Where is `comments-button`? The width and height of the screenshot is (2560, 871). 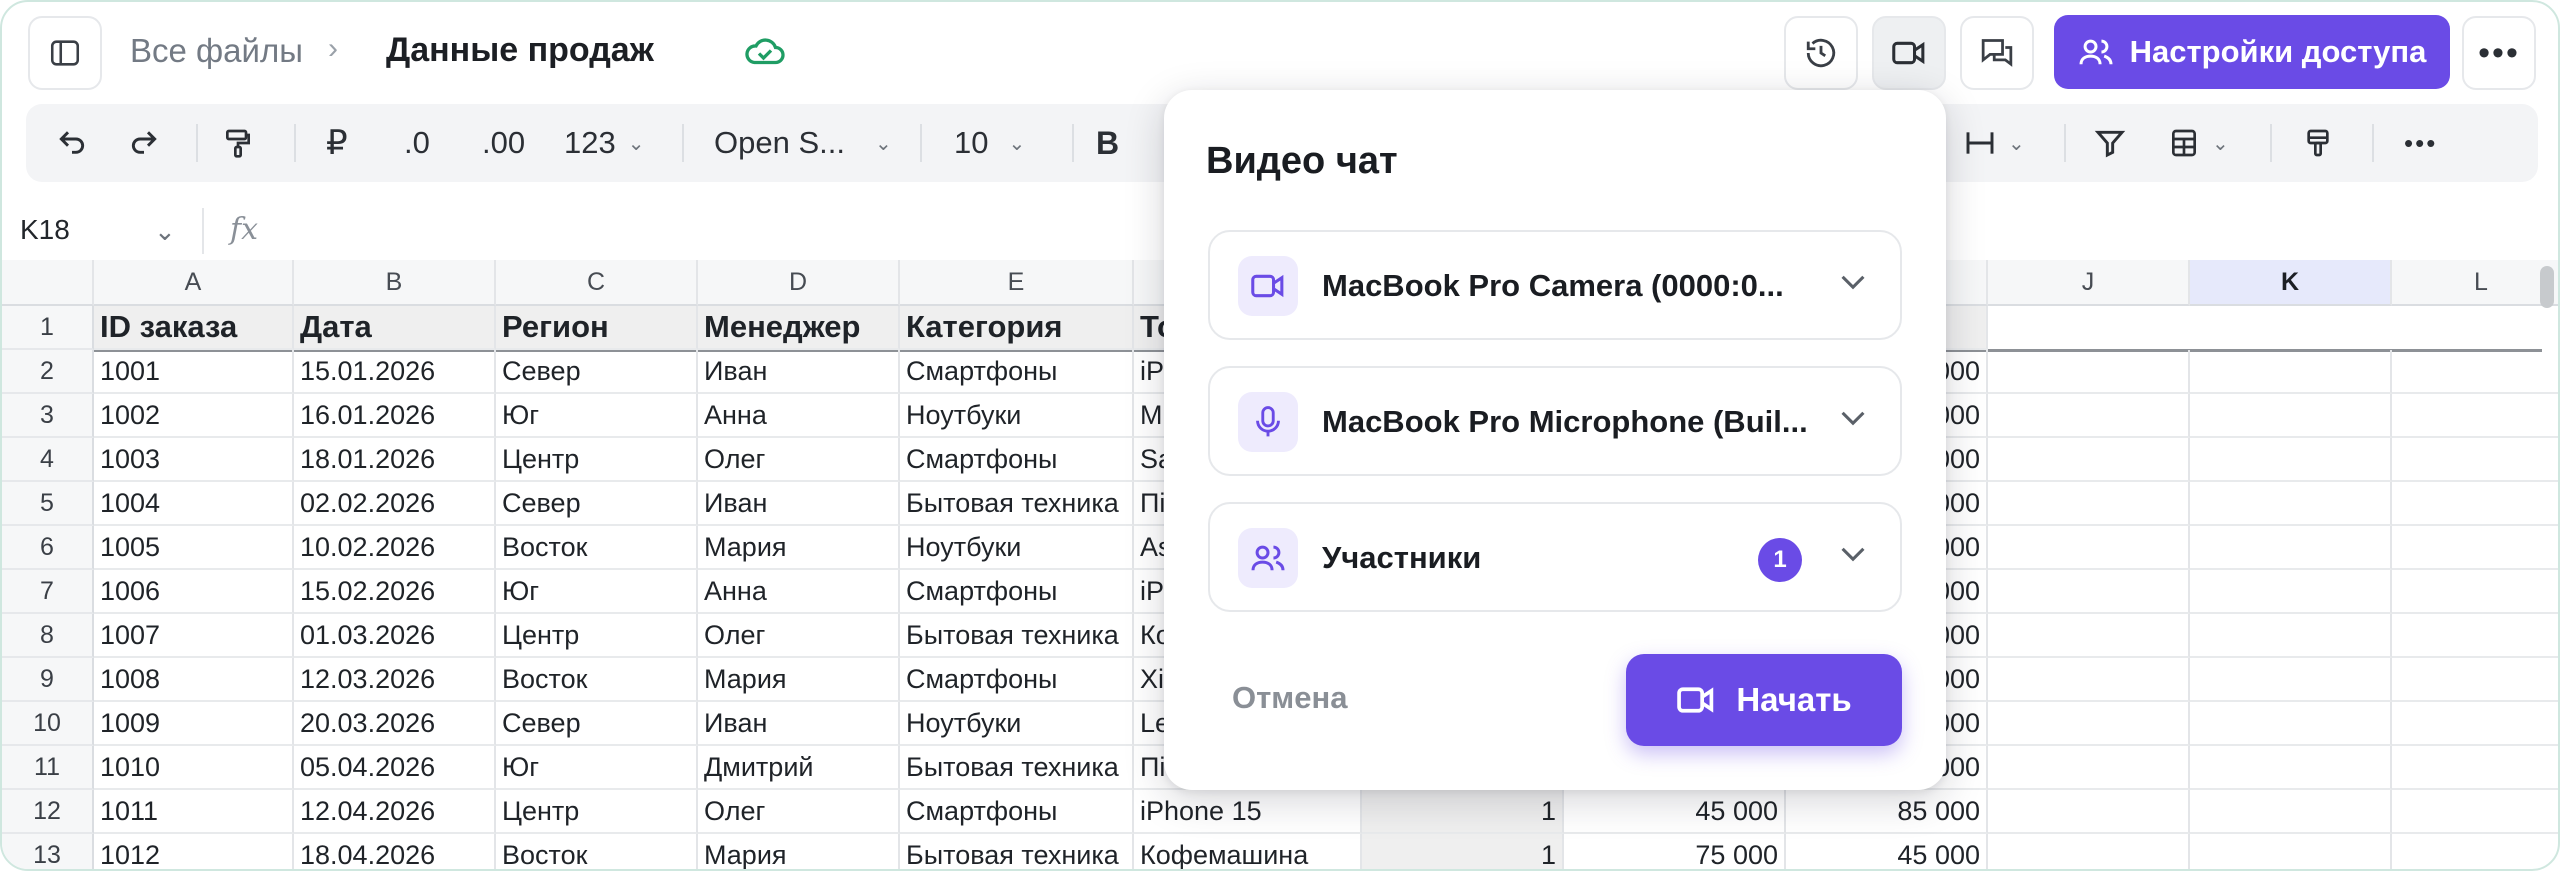 comments-button is located at coordinates (1997, 53).